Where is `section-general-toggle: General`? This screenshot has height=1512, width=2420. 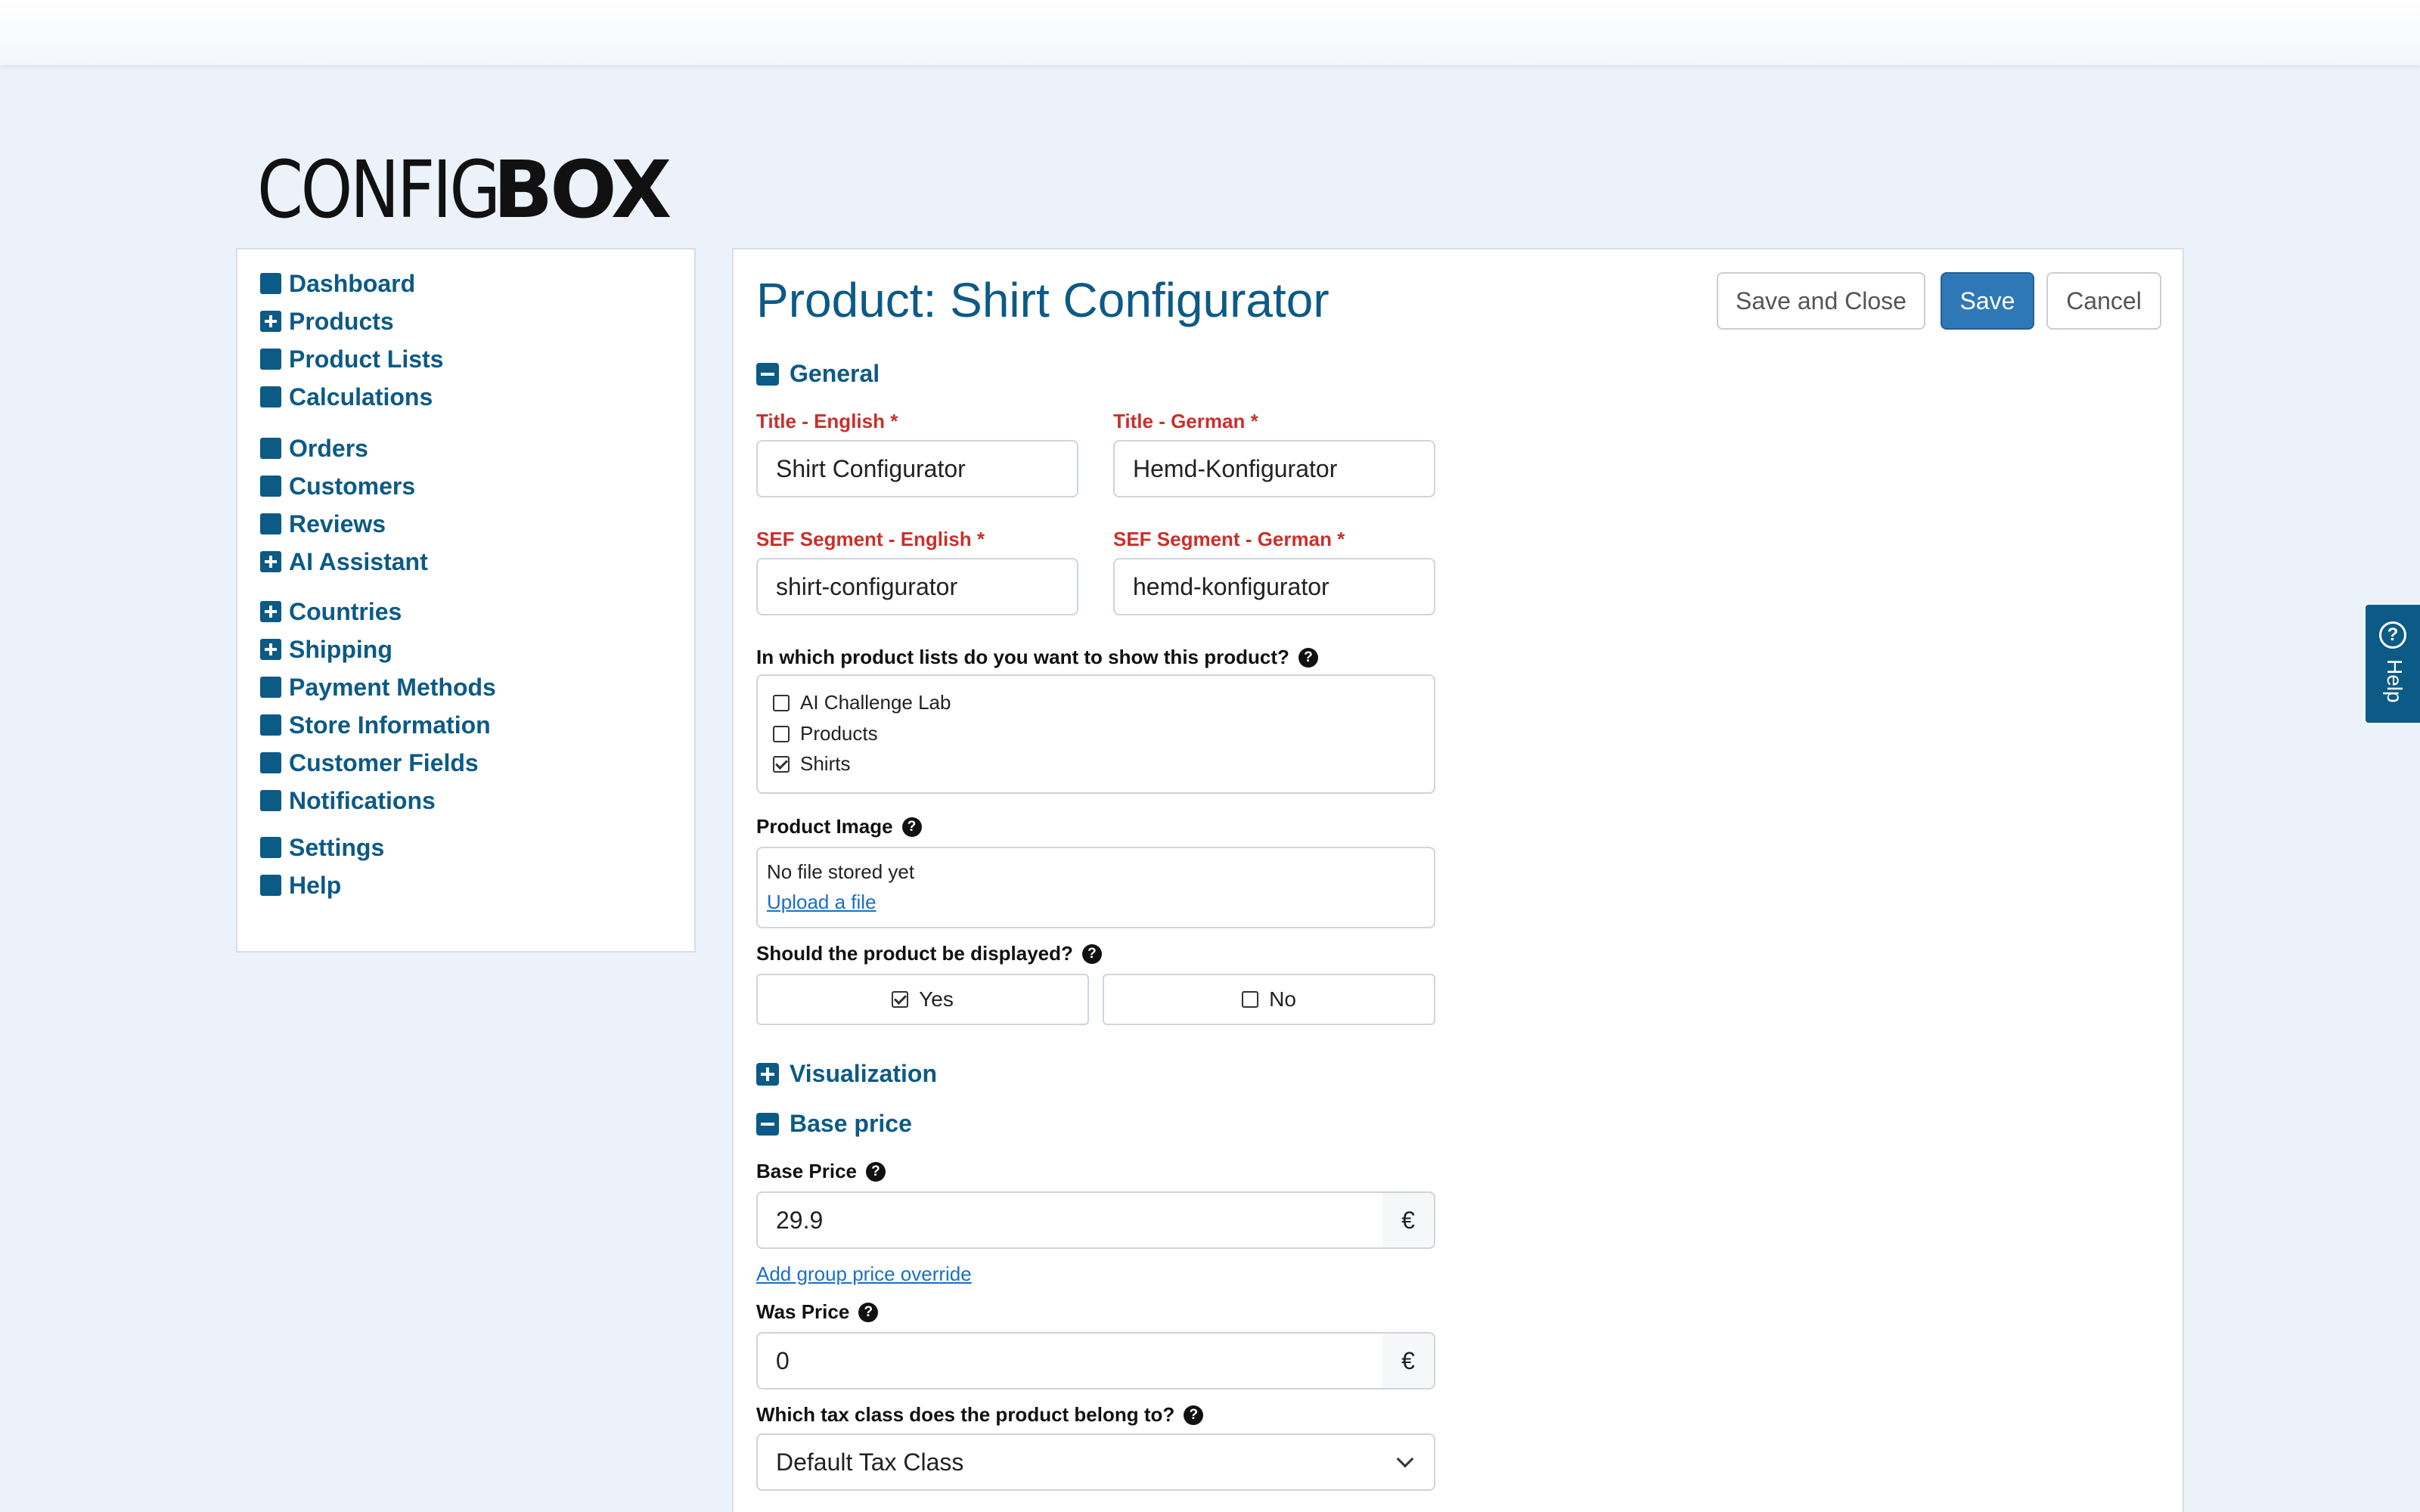
section-general-toggle: General is located at coordinates (818, 374).